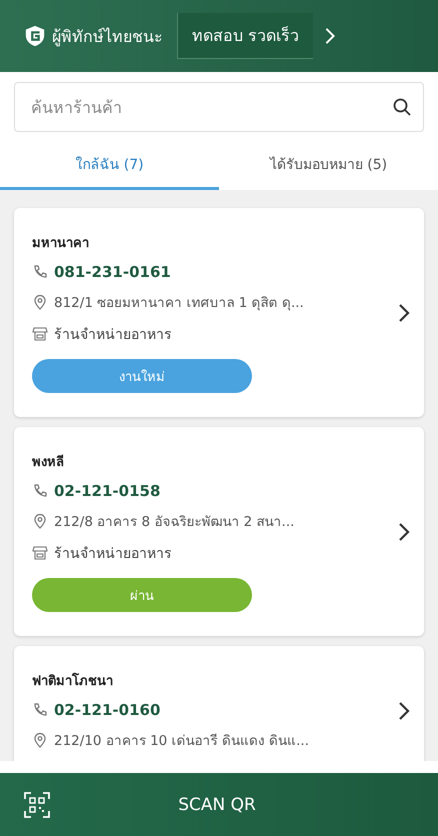 The width and height of the screenshot is (438, 836). What do you see at coordinates (35, 36) in the screenshot?
I see `shield-logo-icon` at bounding box center [35, 36].